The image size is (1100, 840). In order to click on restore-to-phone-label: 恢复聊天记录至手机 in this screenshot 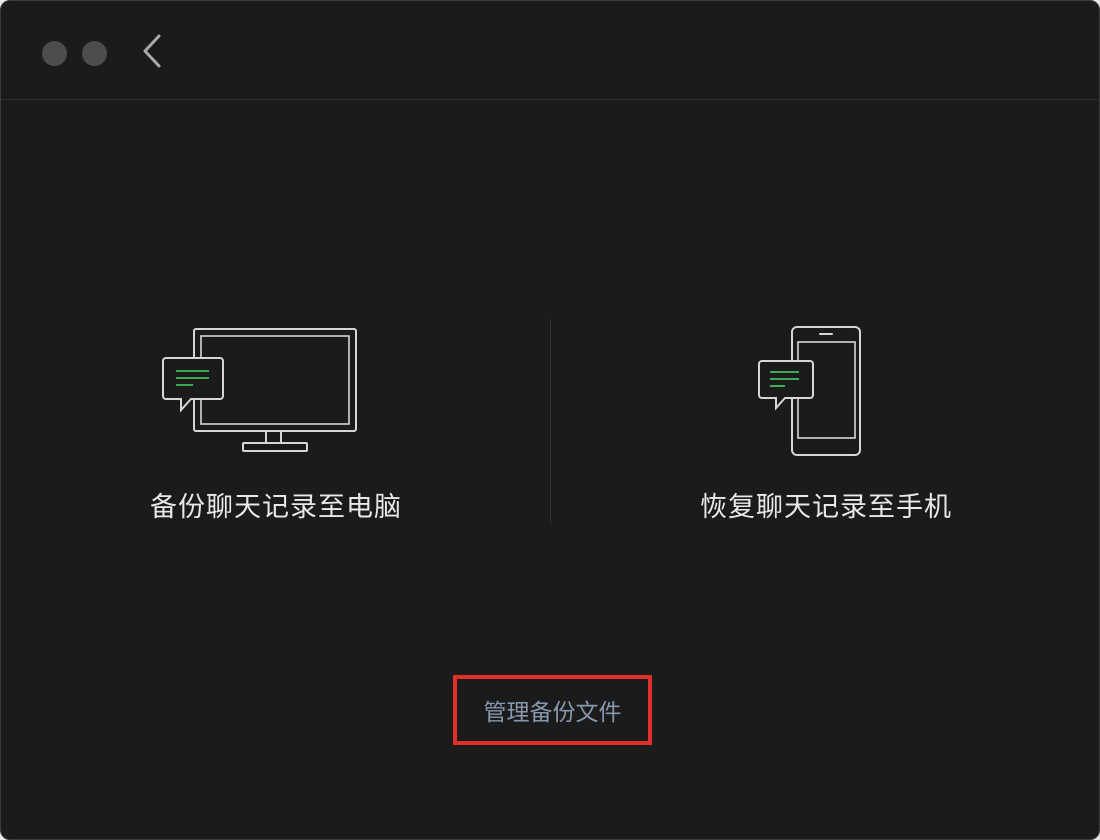, I will do `click(826, 507)`.